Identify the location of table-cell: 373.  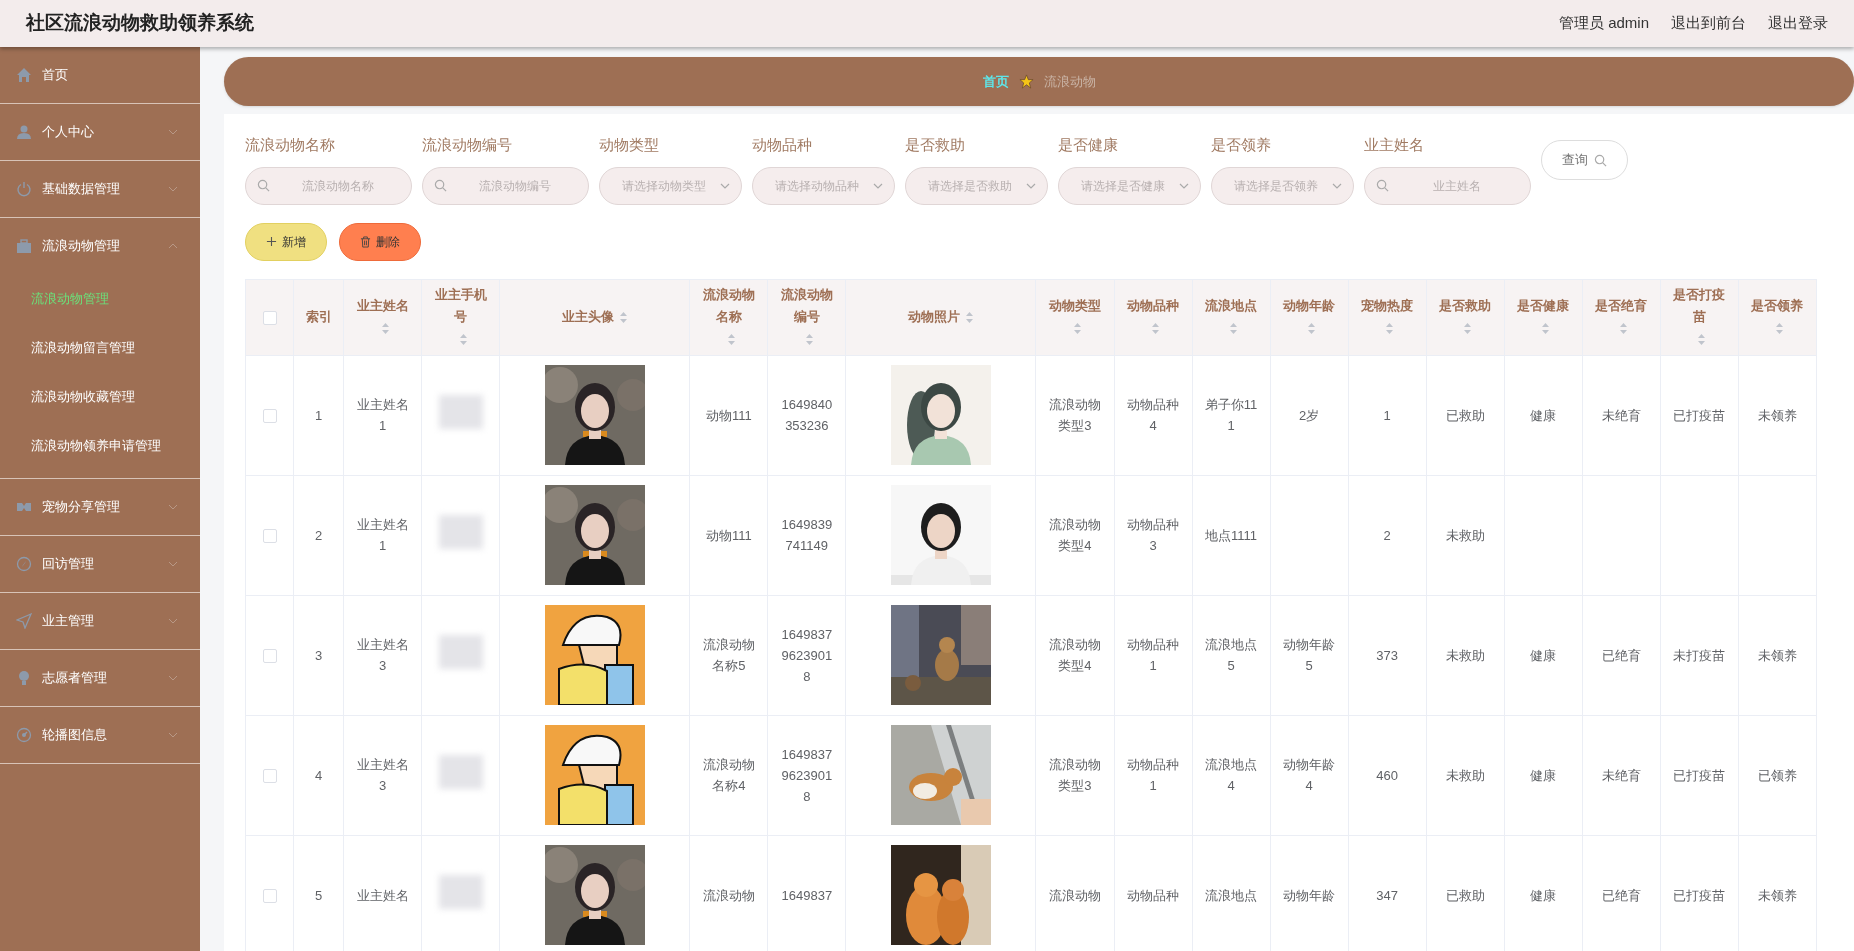
(1387, 655).